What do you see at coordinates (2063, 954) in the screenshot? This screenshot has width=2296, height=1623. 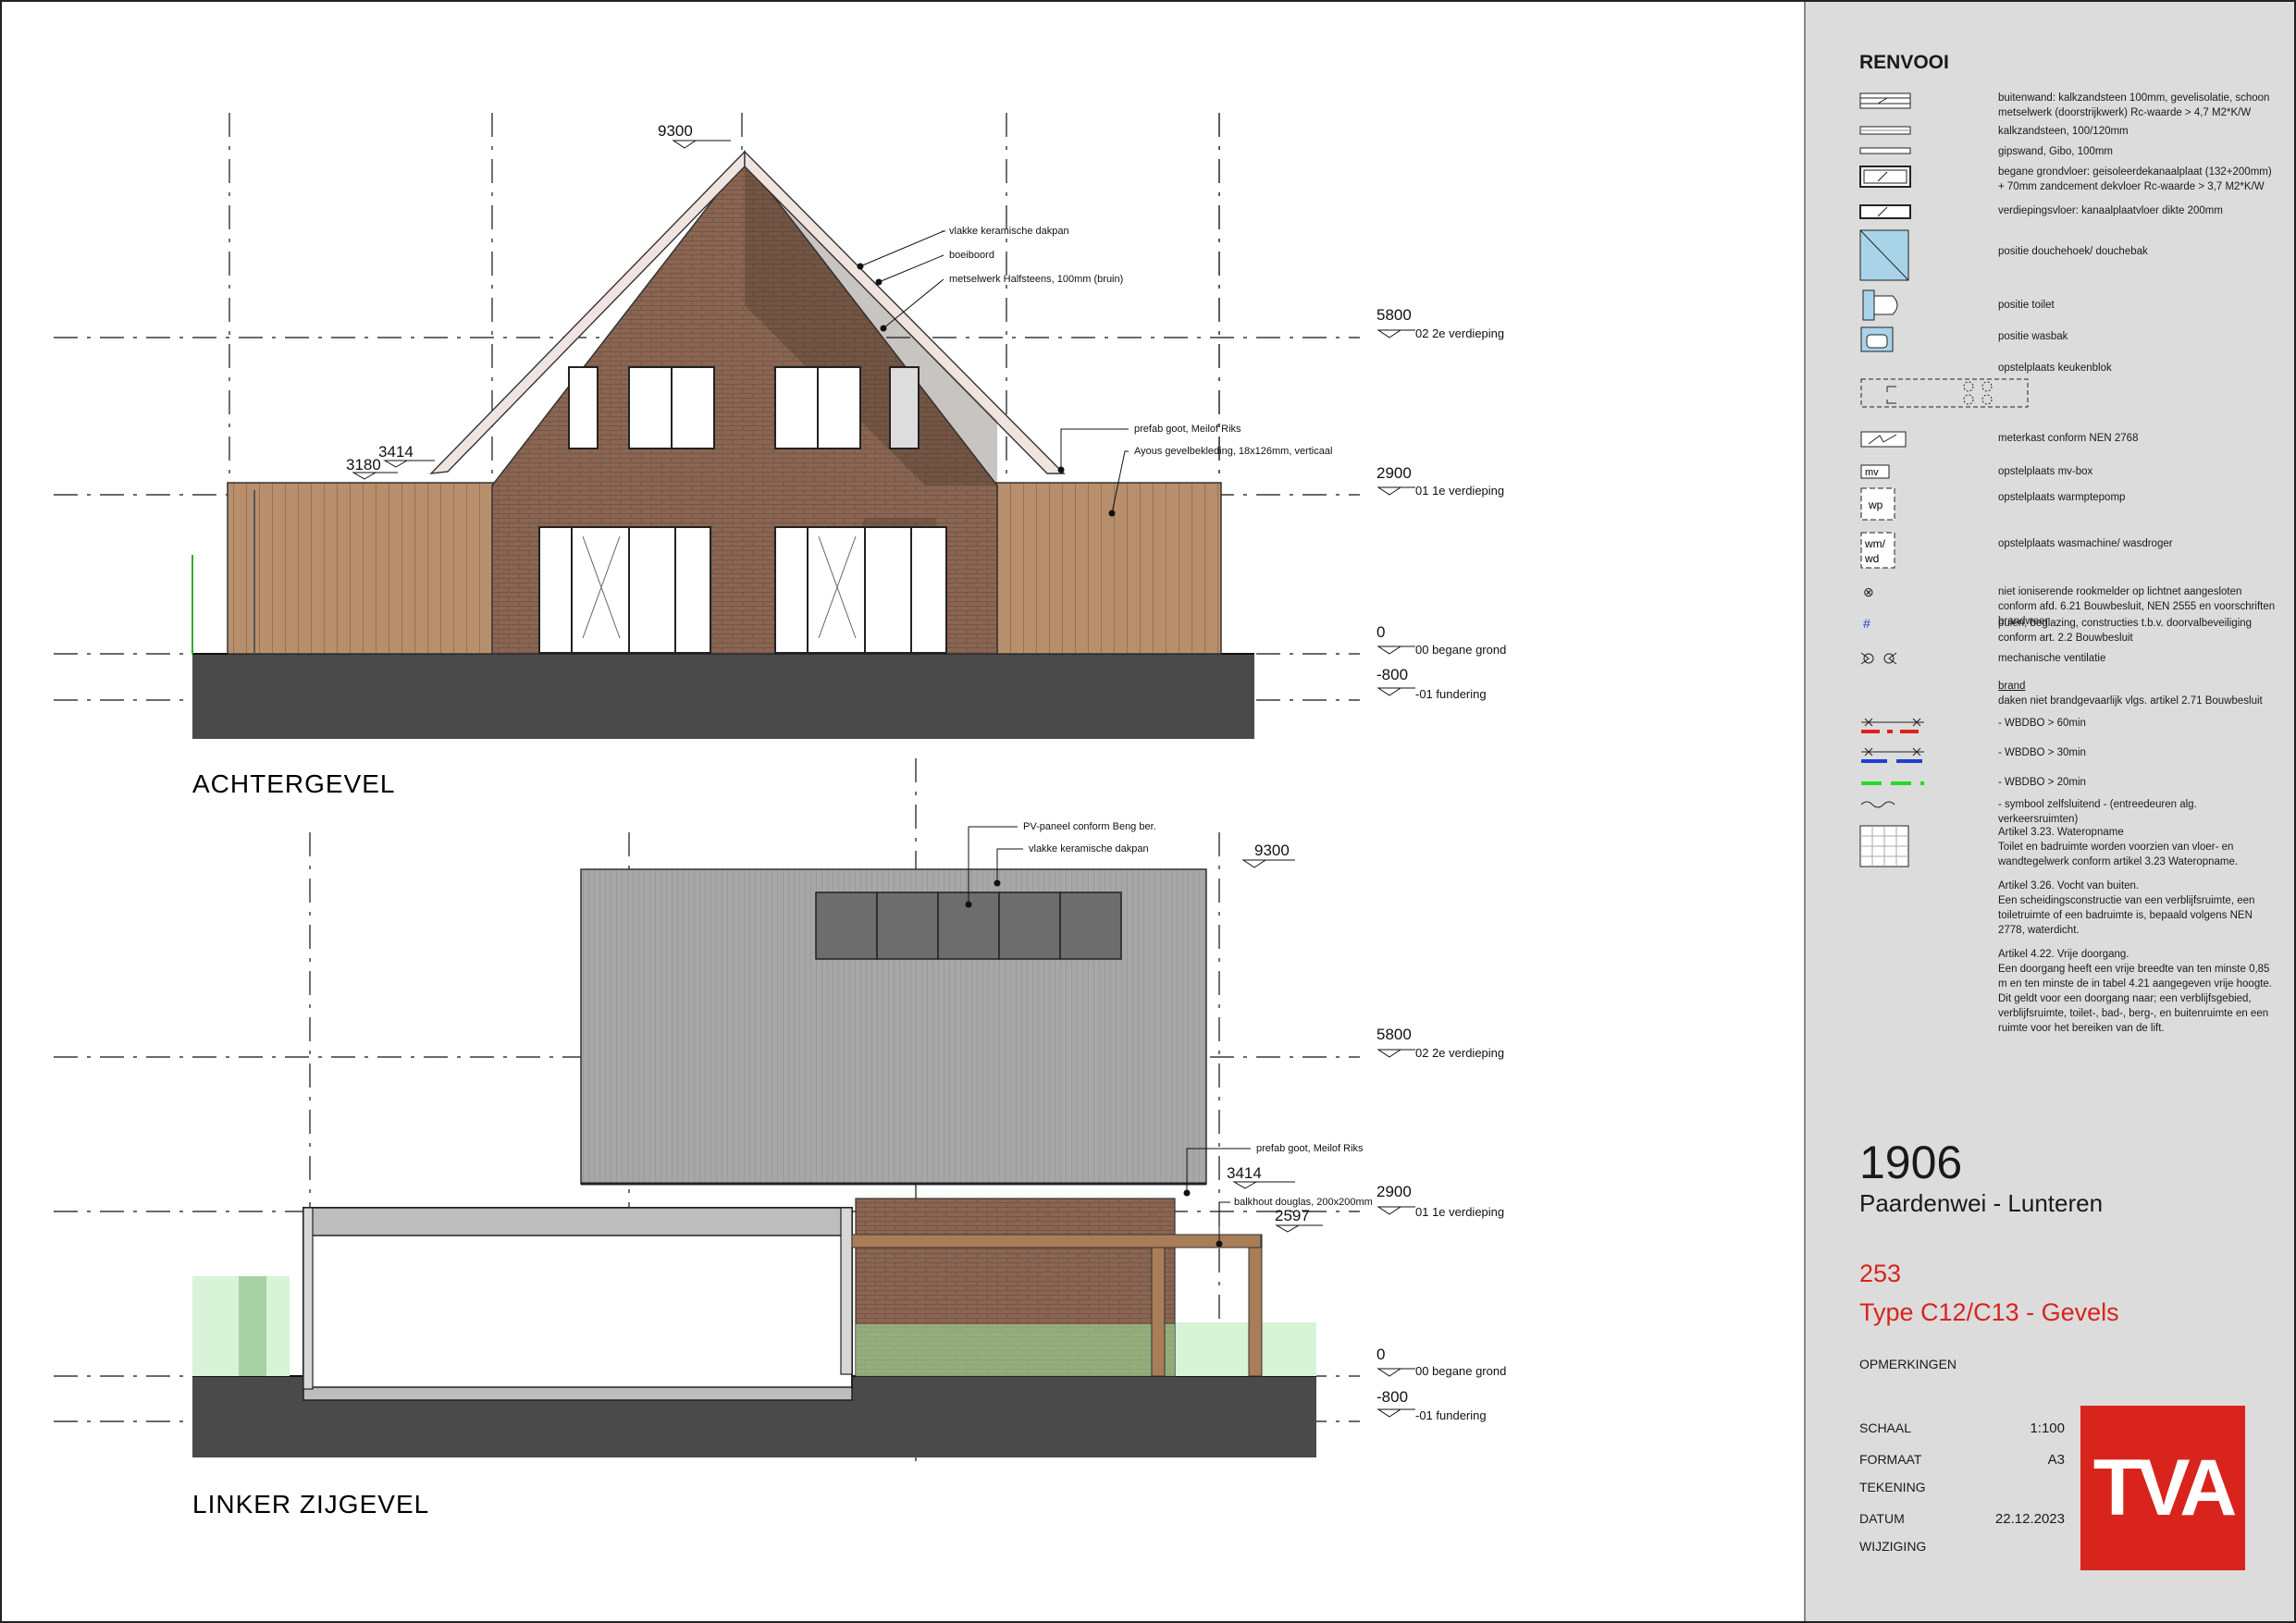 I see `article-heading: Artikel 4.22. Vrije doorgang.` at bounding box center [2063, 954].